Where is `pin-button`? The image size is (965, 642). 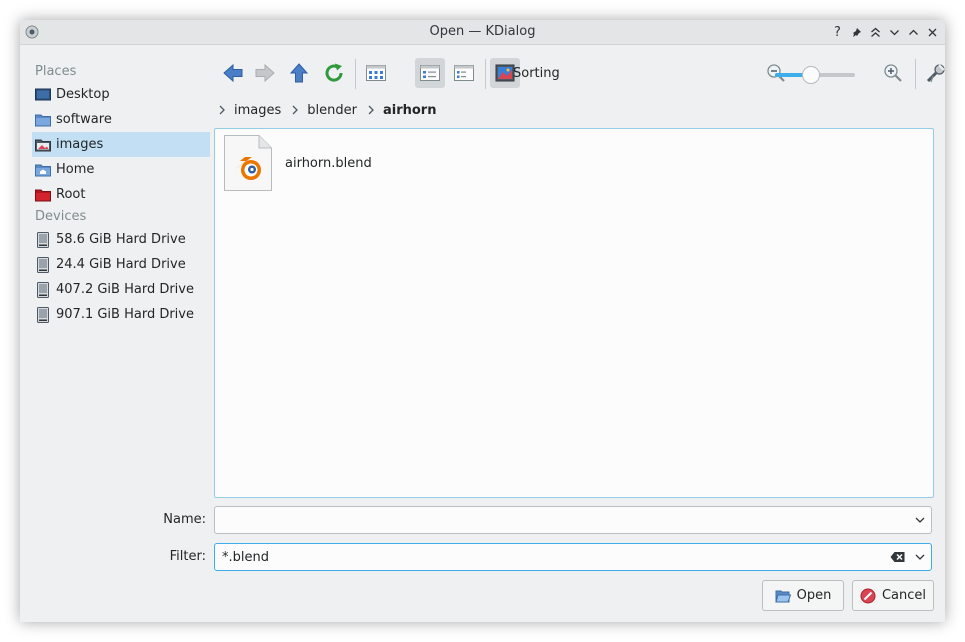 pin-button is located at coordinates (856, 32).